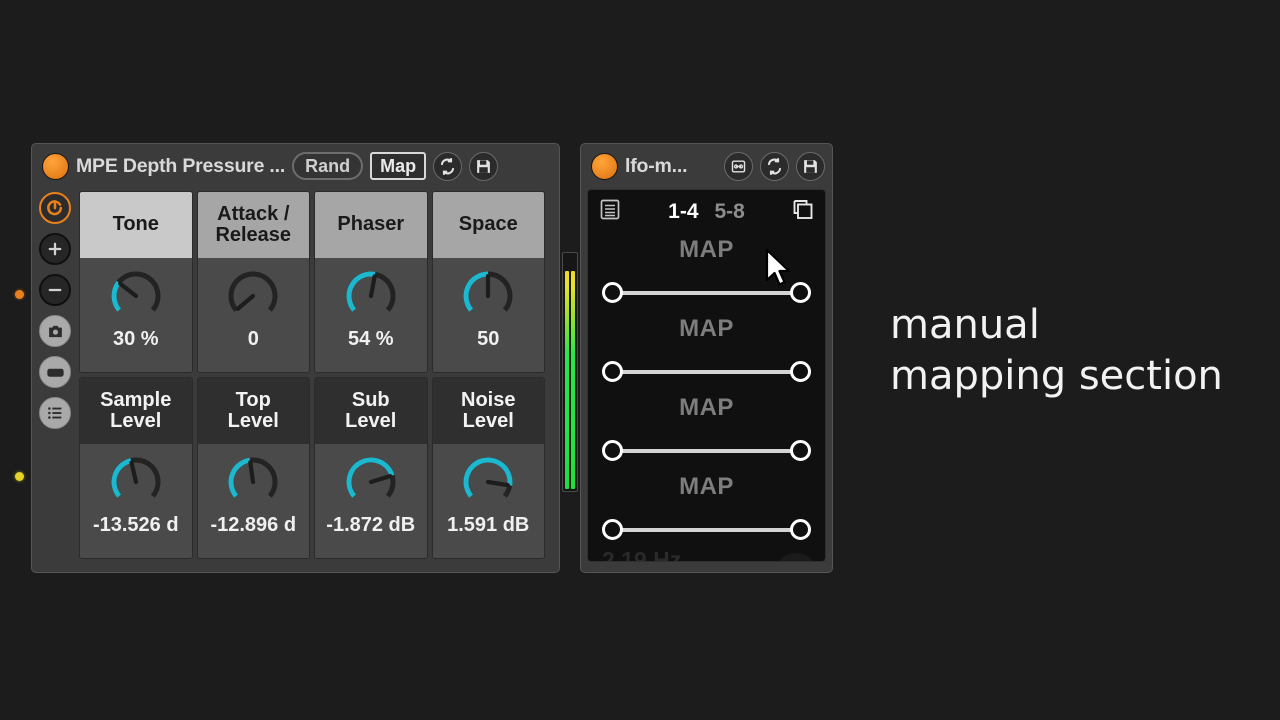  What do you see at coordinates (254, 339) in the screenshot?
I see `parameter-value: 0` at bounding box center [254, 339].